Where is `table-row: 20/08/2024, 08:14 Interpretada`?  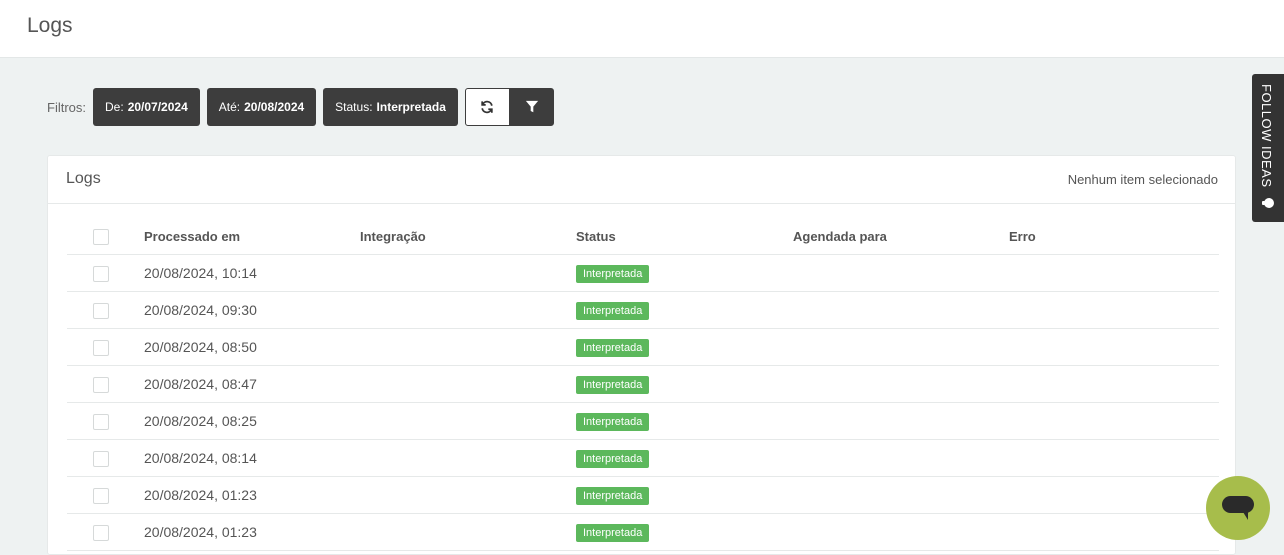
table-row: 20/08/2024, 08:14 Interpretada is located at coordinates (643, 458).